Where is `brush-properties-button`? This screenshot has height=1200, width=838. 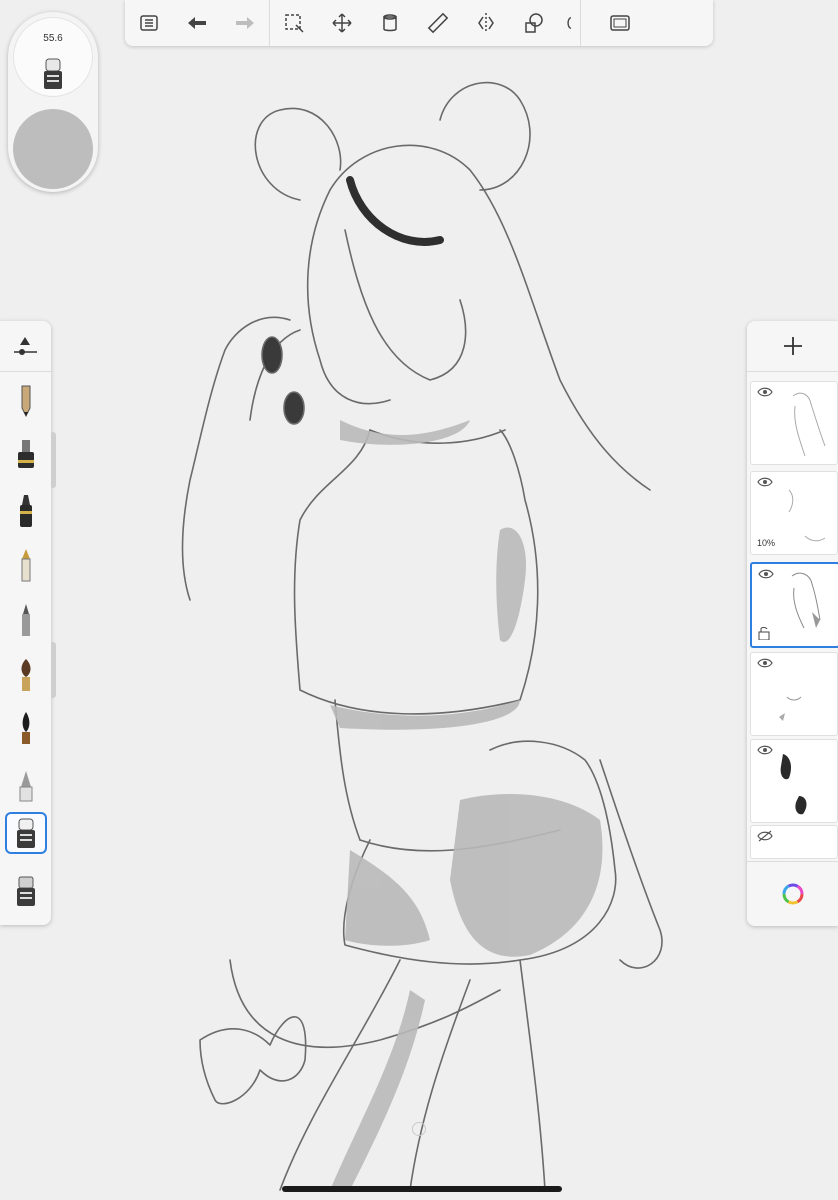 brush-properties-button is located at coordinates (25, 346).